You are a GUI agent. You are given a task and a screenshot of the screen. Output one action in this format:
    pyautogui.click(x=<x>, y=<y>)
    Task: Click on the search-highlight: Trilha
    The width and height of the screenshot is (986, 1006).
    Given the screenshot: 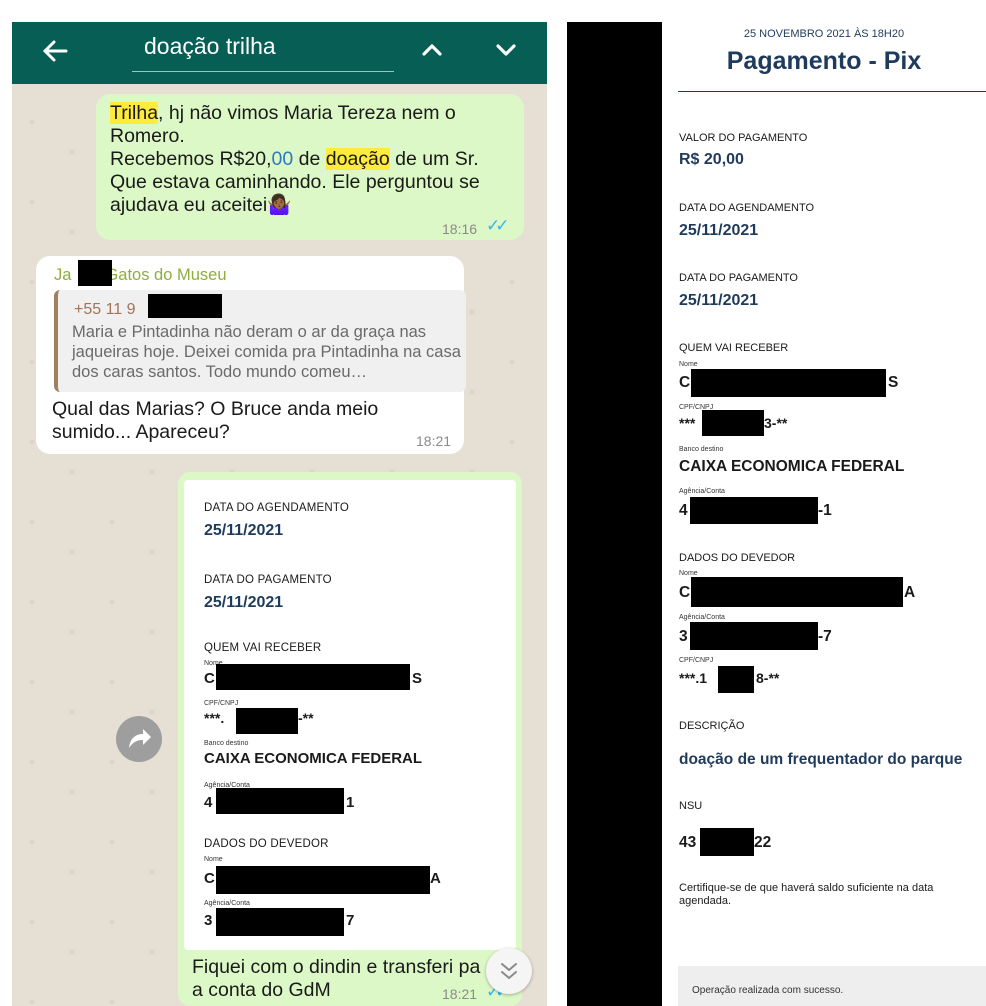 What is the action you would take?
    pyautogui.click(x=134, y=113)
    